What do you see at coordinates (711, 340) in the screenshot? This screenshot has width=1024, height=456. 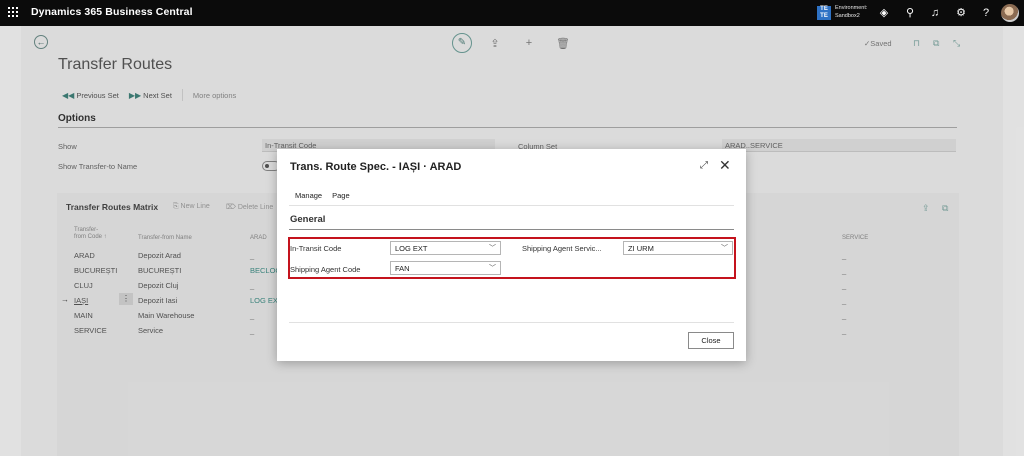 I see `close-button: Close` at bounding box center [711, 340].